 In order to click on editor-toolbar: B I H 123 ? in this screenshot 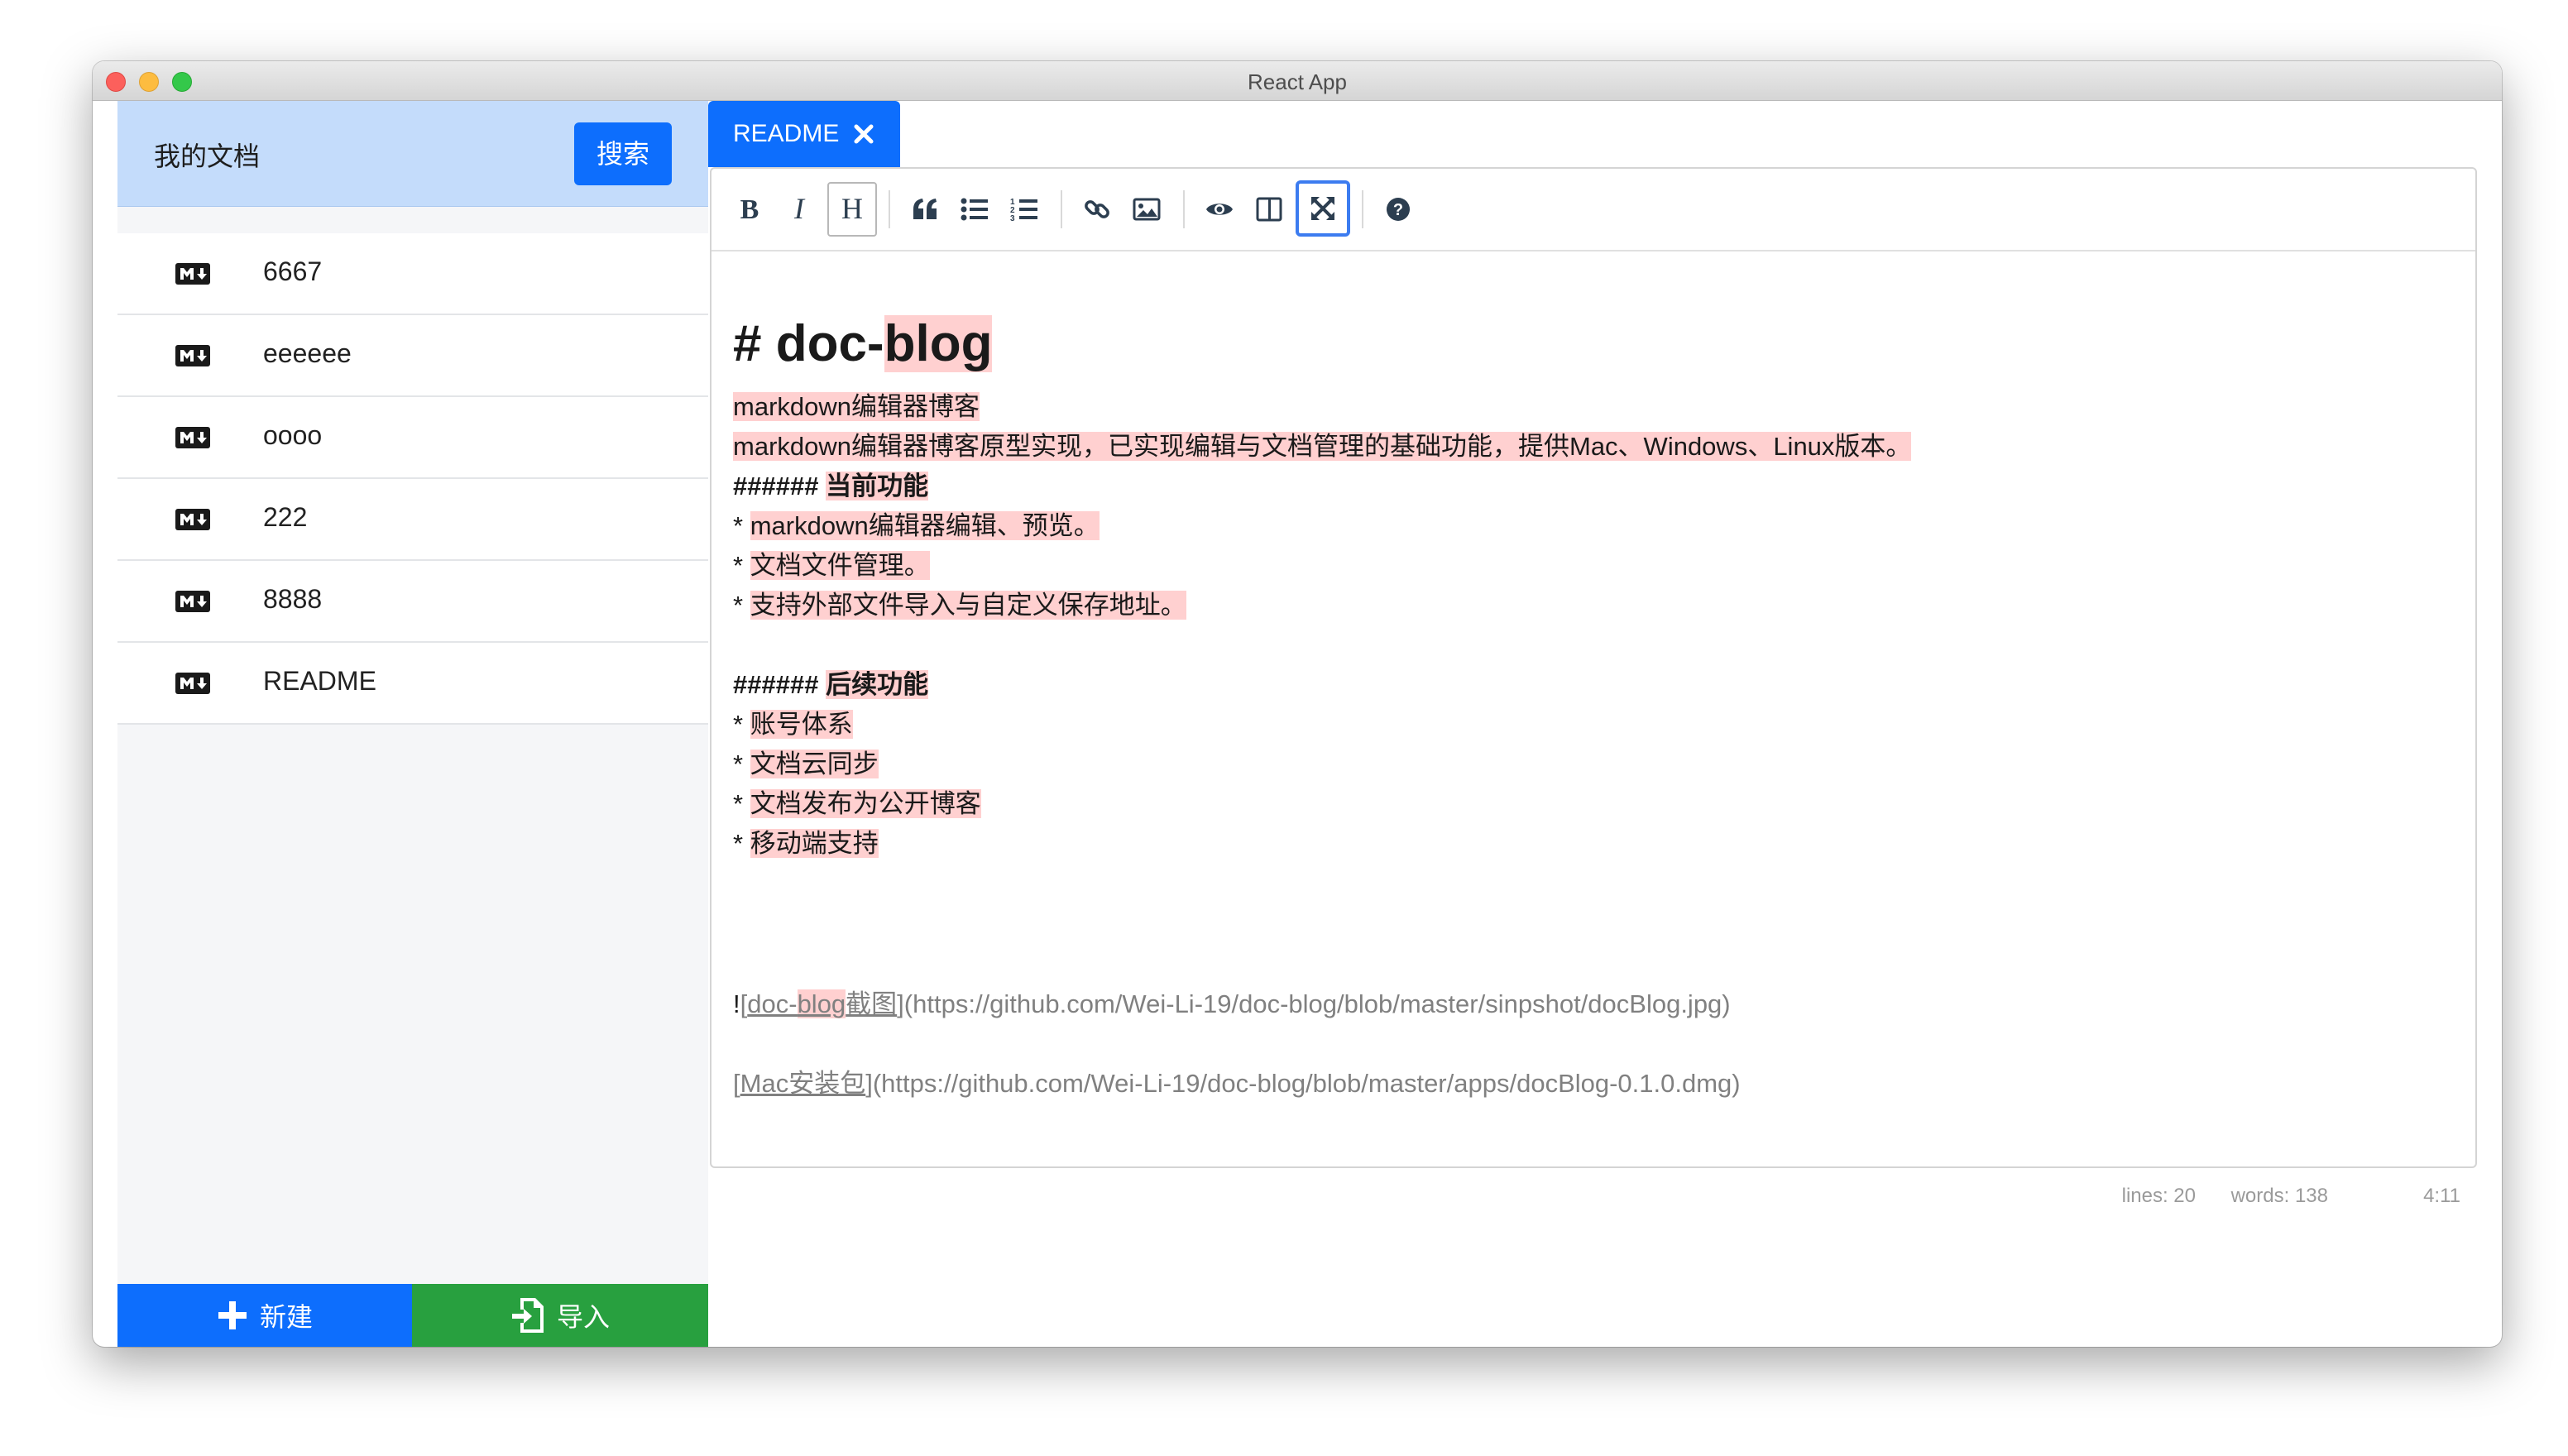, I will do `click(1593, 210)`.